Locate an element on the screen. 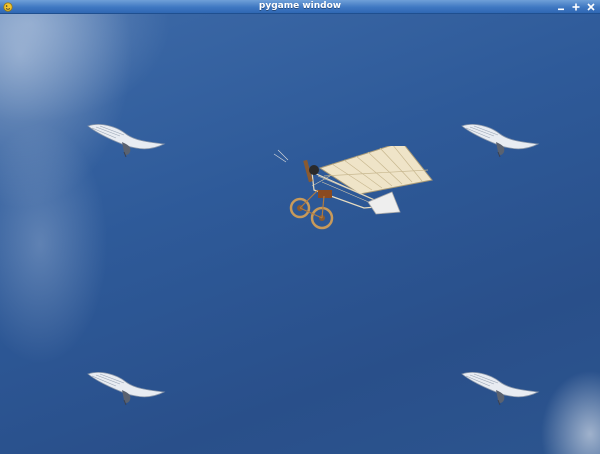 The image size is (600, 454). maximize-button is located at coordinates (576, 7).